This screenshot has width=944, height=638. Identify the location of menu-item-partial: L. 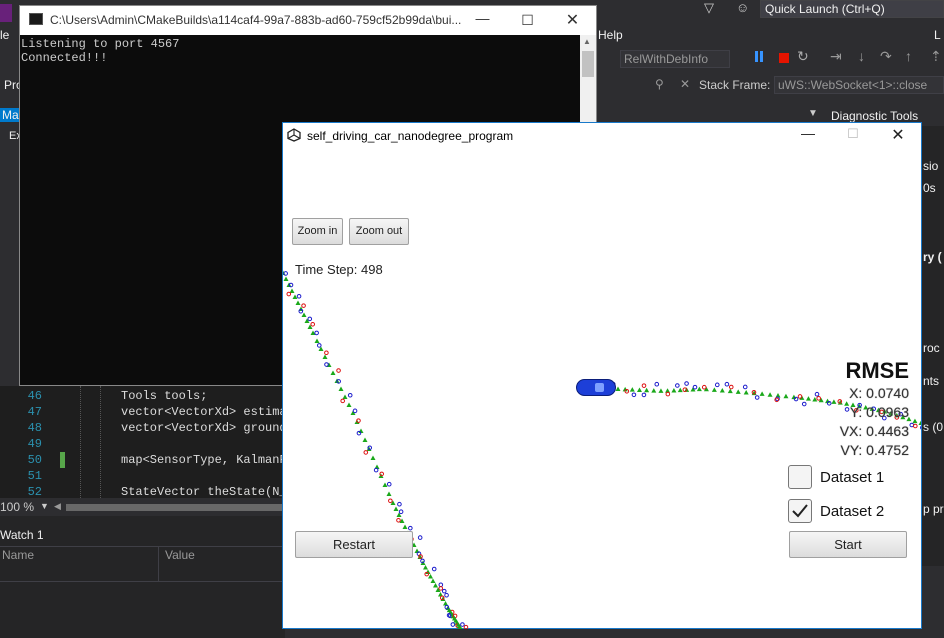
(937, 35).